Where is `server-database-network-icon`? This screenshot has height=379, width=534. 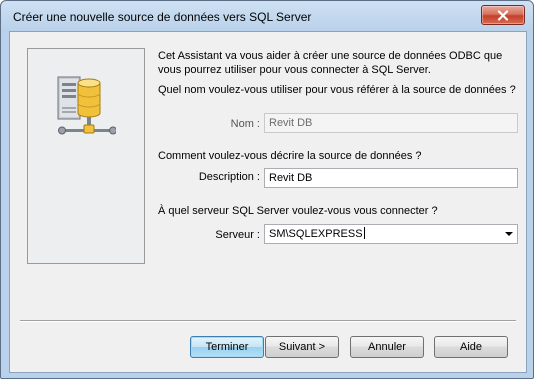
server-database-network-icon is located at coordinates (86, 105).